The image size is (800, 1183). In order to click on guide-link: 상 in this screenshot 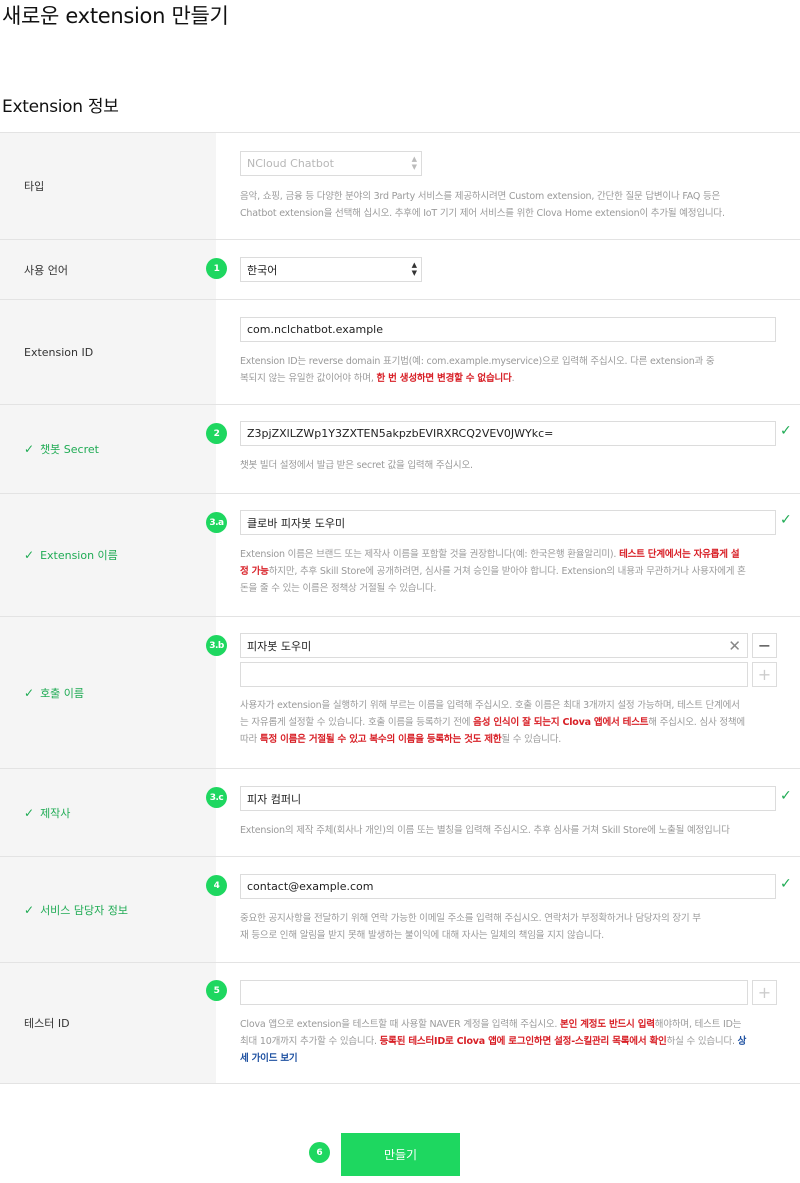, I will do `click(742, 1041)`.